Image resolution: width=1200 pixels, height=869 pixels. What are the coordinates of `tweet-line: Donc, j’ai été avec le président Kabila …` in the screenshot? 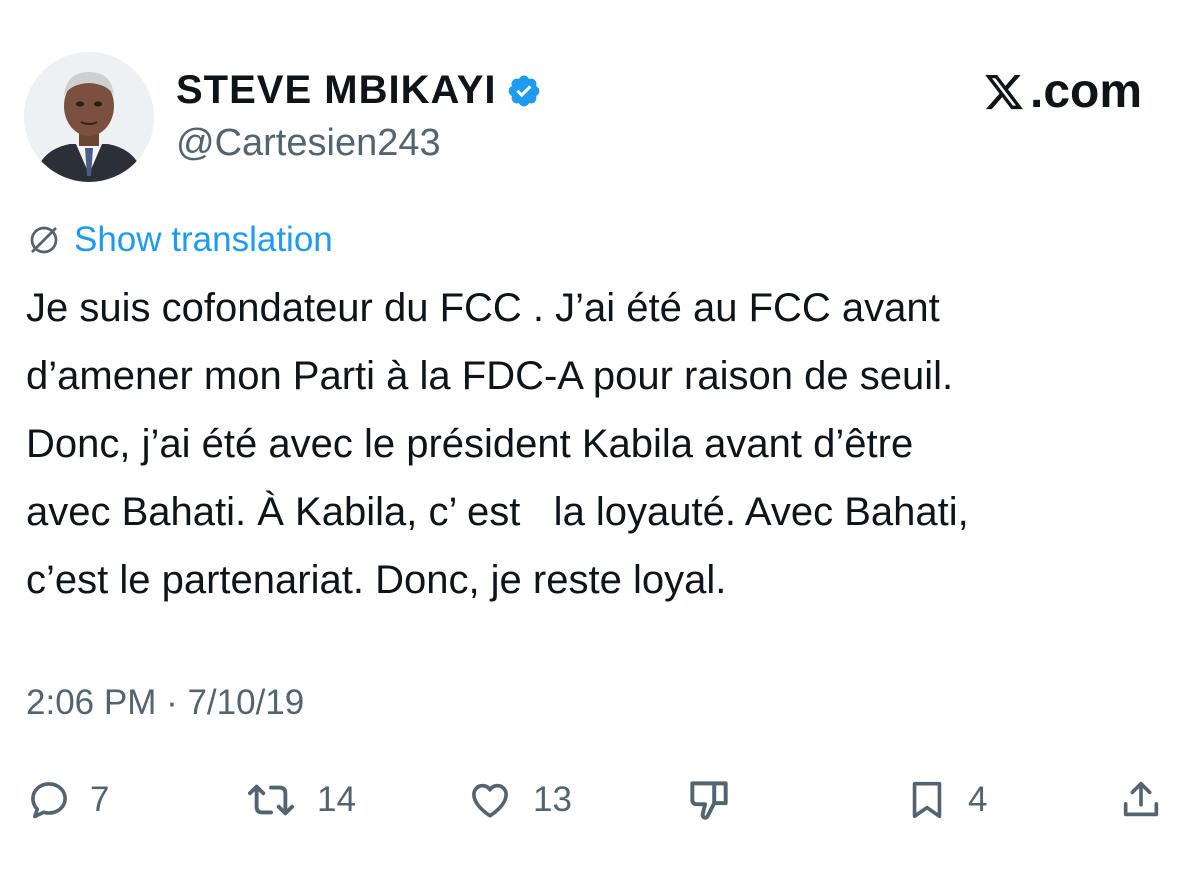 It's located at (470, 444).